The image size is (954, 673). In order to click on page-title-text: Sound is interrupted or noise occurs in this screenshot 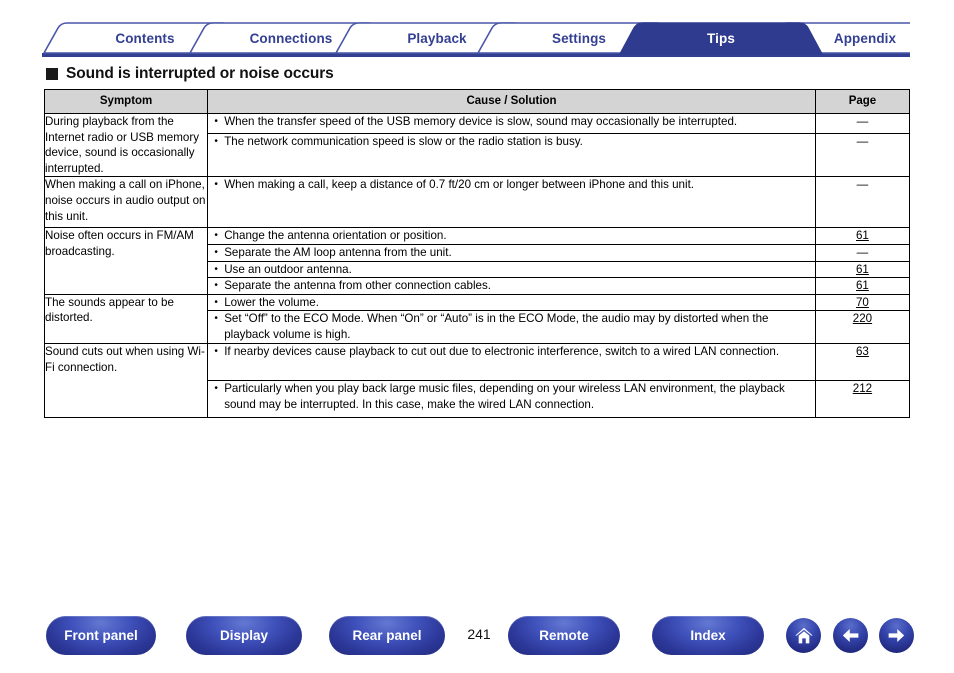, I will do `click(200, 73)`.